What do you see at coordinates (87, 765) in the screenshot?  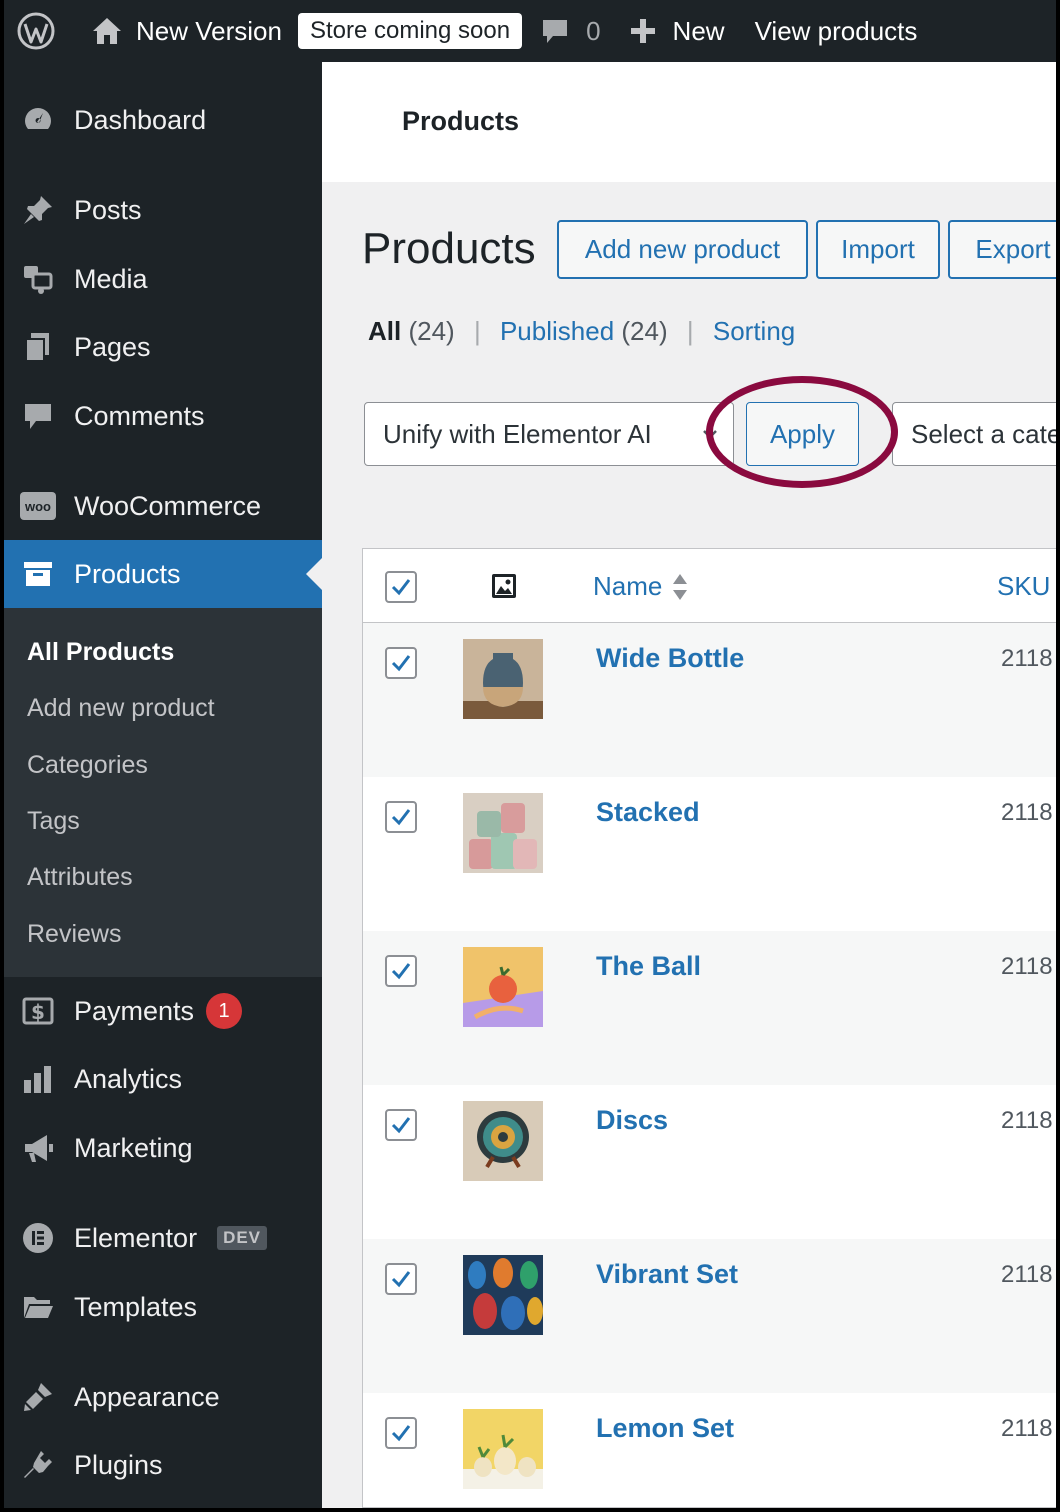 I see `submenu-categories: Categories` at bounding box center [87, 765].